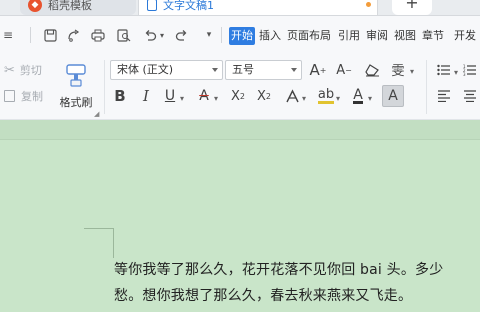  What do you see at coordinates (32, 96) in the screenshot?
I see `copy-label: 复制` at bounding box center [32, 96].